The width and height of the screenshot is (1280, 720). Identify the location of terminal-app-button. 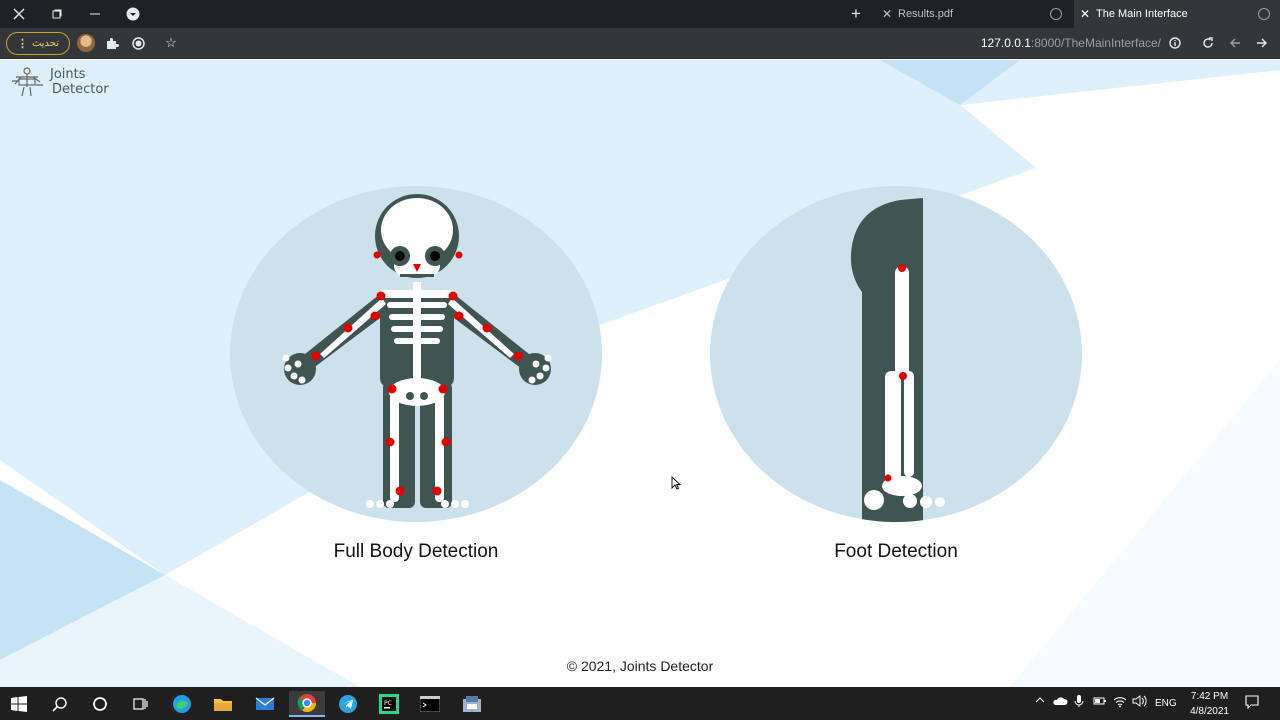
(430, 704).